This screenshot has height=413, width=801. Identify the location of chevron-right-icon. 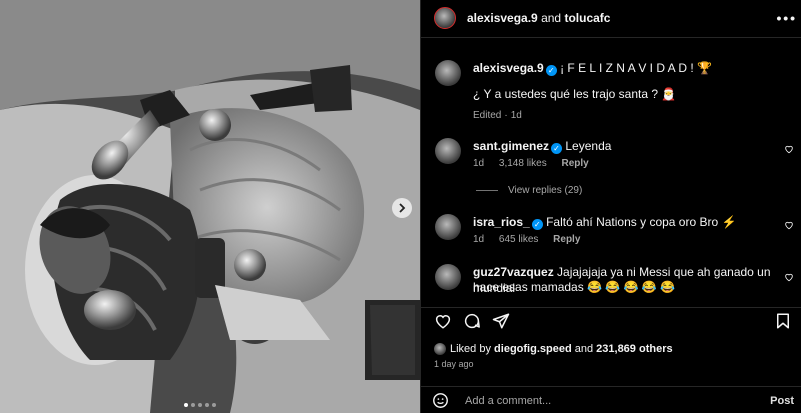
(402, 208).